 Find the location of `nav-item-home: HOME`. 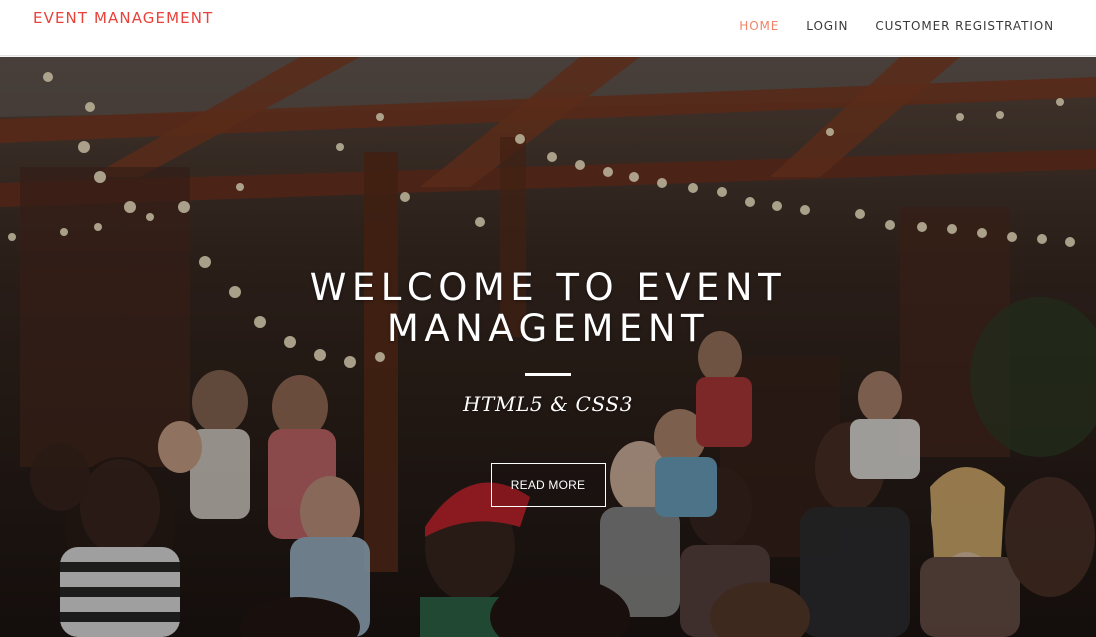

nav-item-home: HOME is located at coordinates (759, 26).